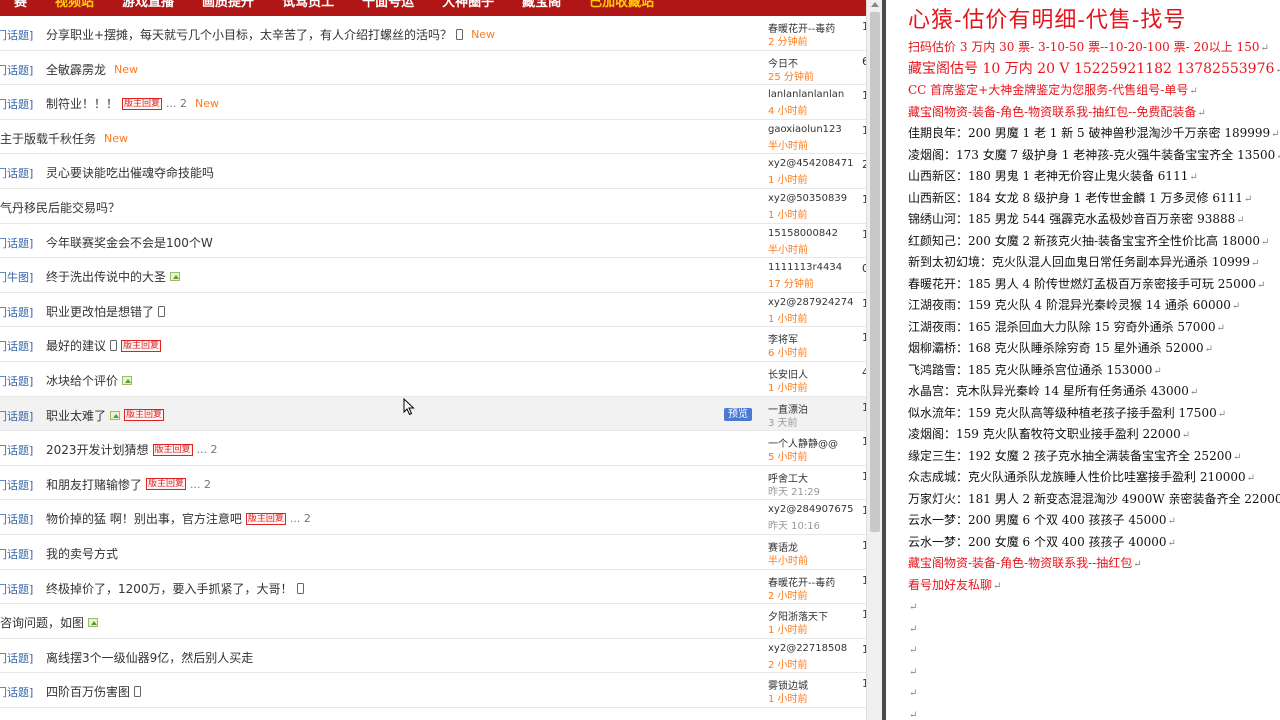 This screenshot has width=1280, height=720. Describe the element at coordinates (813, 267) in the screenshot. I see `thread-author: 1111113r4434` at that location.